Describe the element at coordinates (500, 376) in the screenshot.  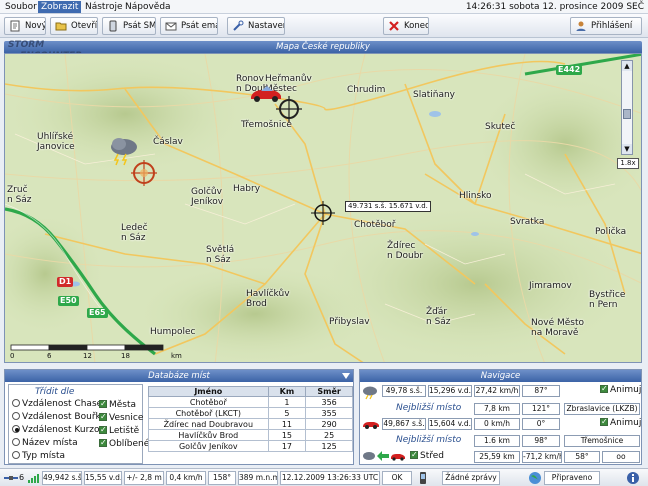
I see `navigation-title: Navigace` at that location.